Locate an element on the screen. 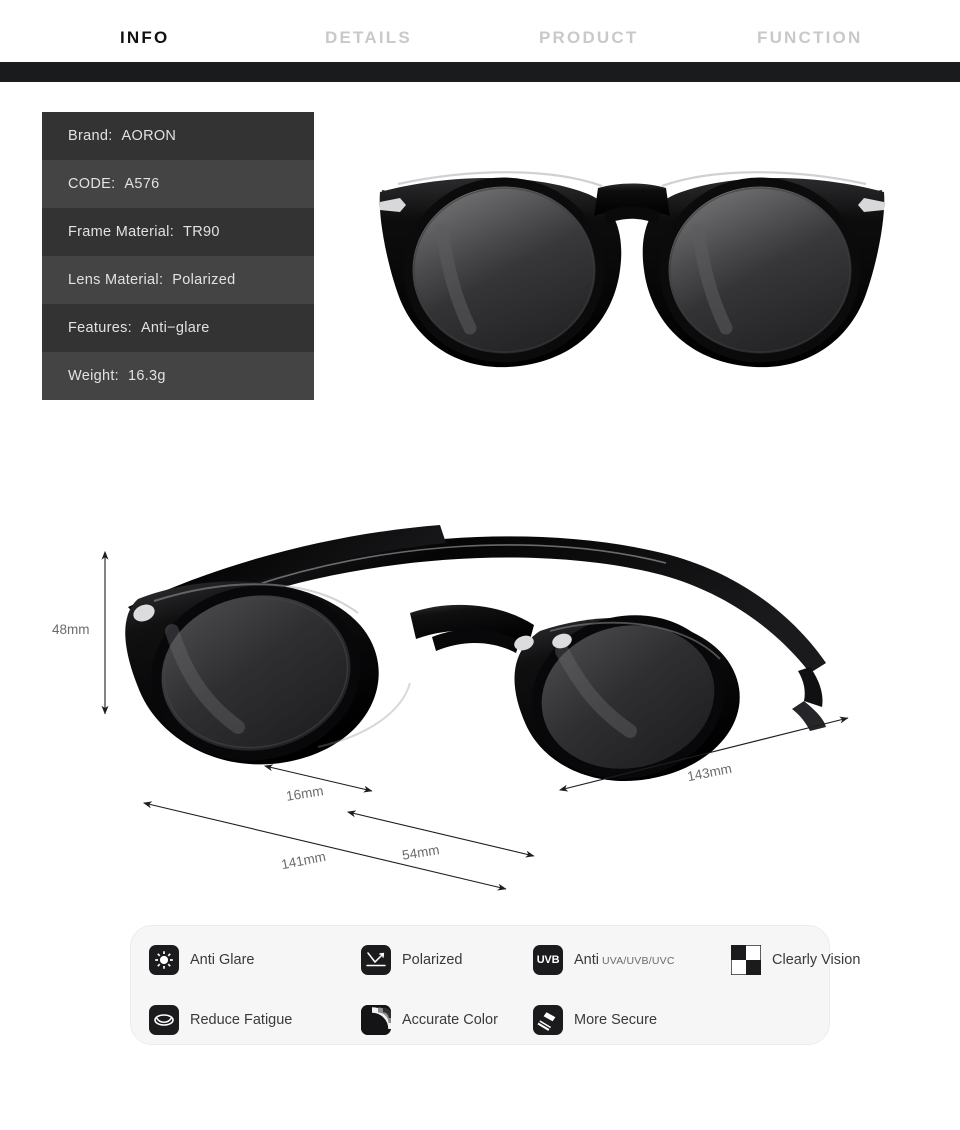 Image resolution: width=960 pixels, height=1130 pixels. product-image-front is located at coordinates (632, 269).